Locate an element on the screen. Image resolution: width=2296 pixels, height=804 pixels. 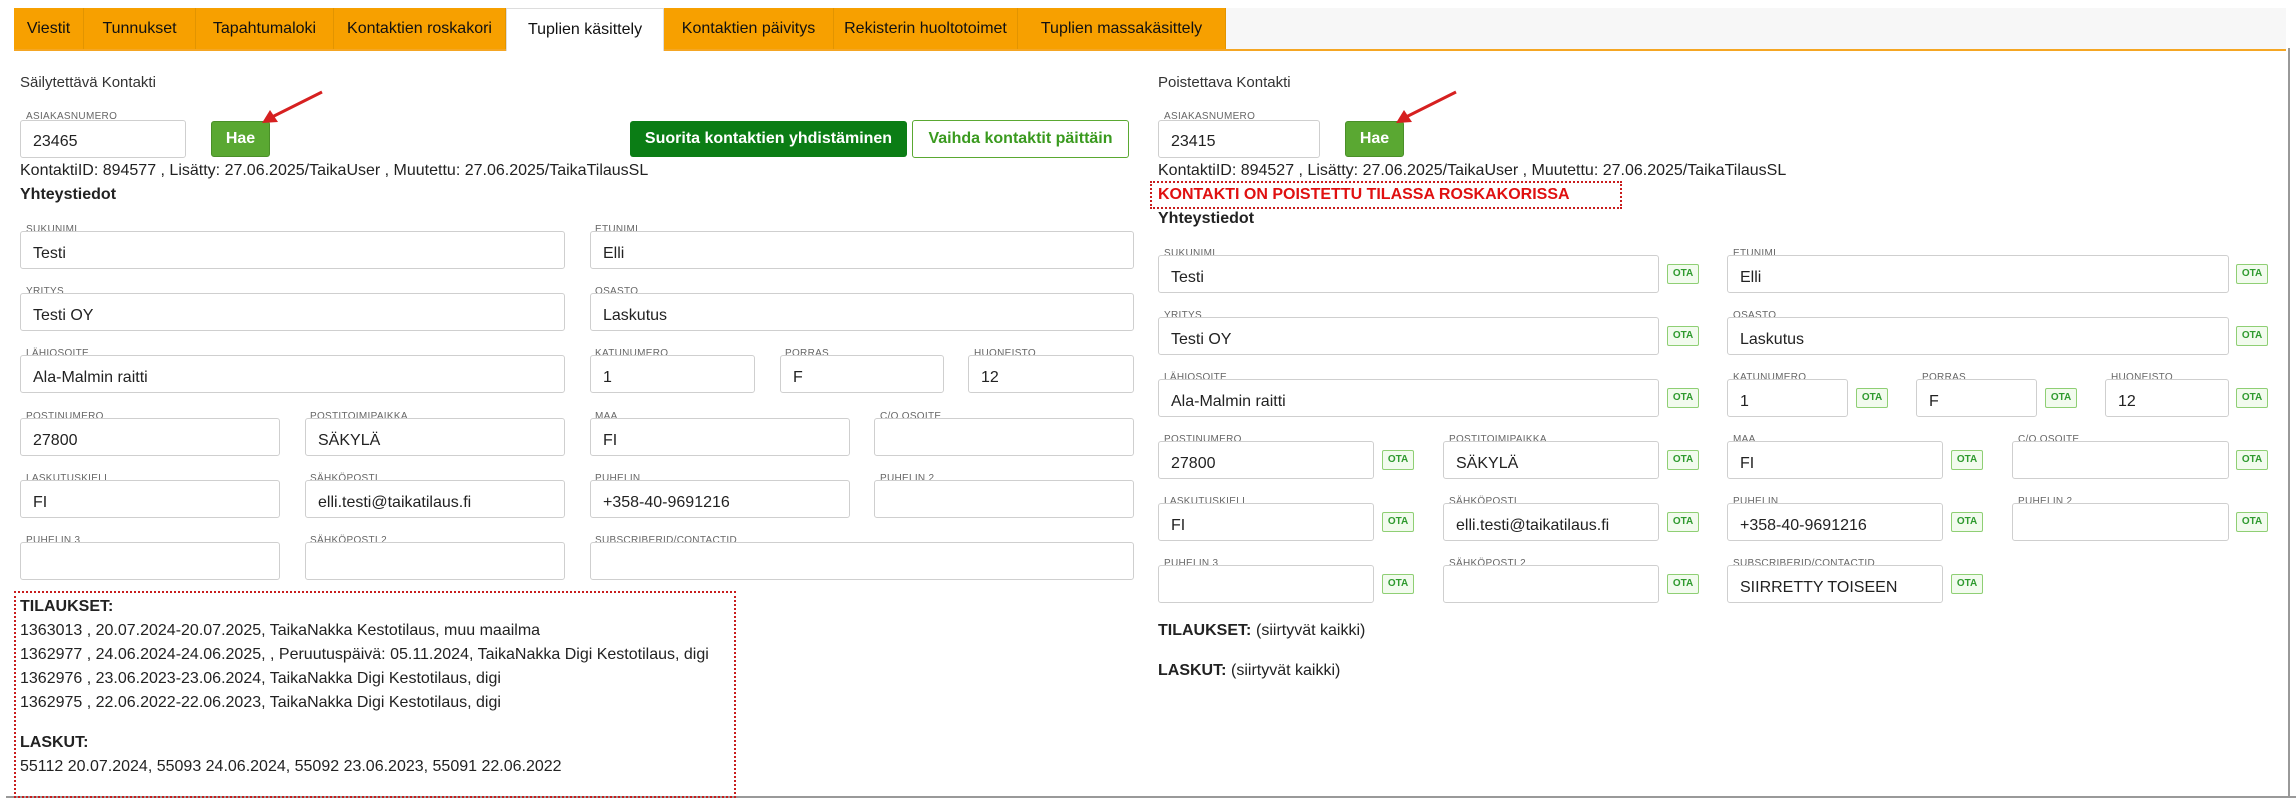
tab-tunnukset: Tunnukset is located at coordinates (140, 28).